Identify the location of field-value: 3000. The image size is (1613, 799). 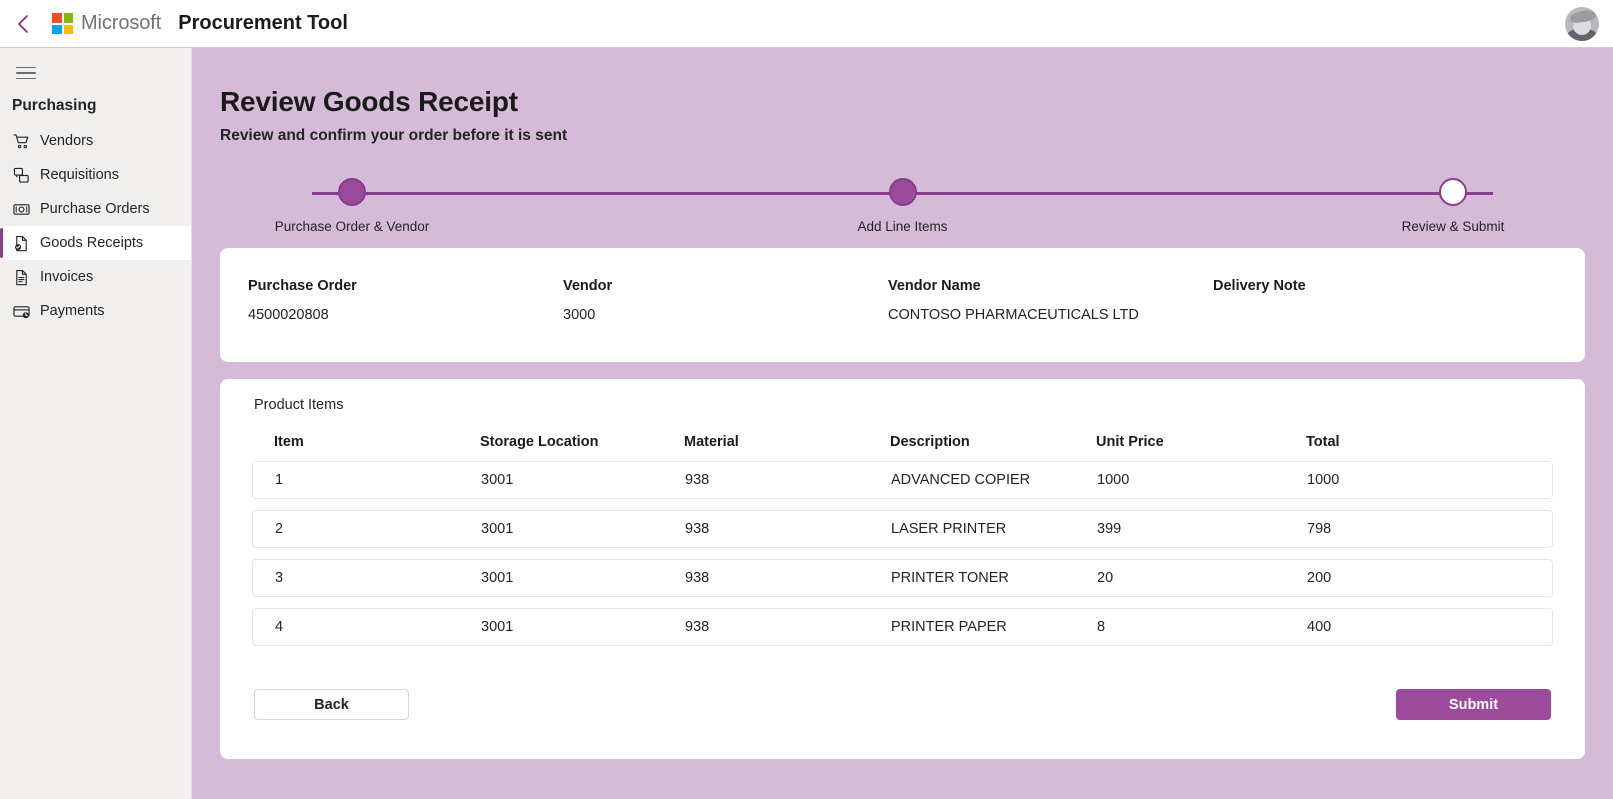
(579, 315).